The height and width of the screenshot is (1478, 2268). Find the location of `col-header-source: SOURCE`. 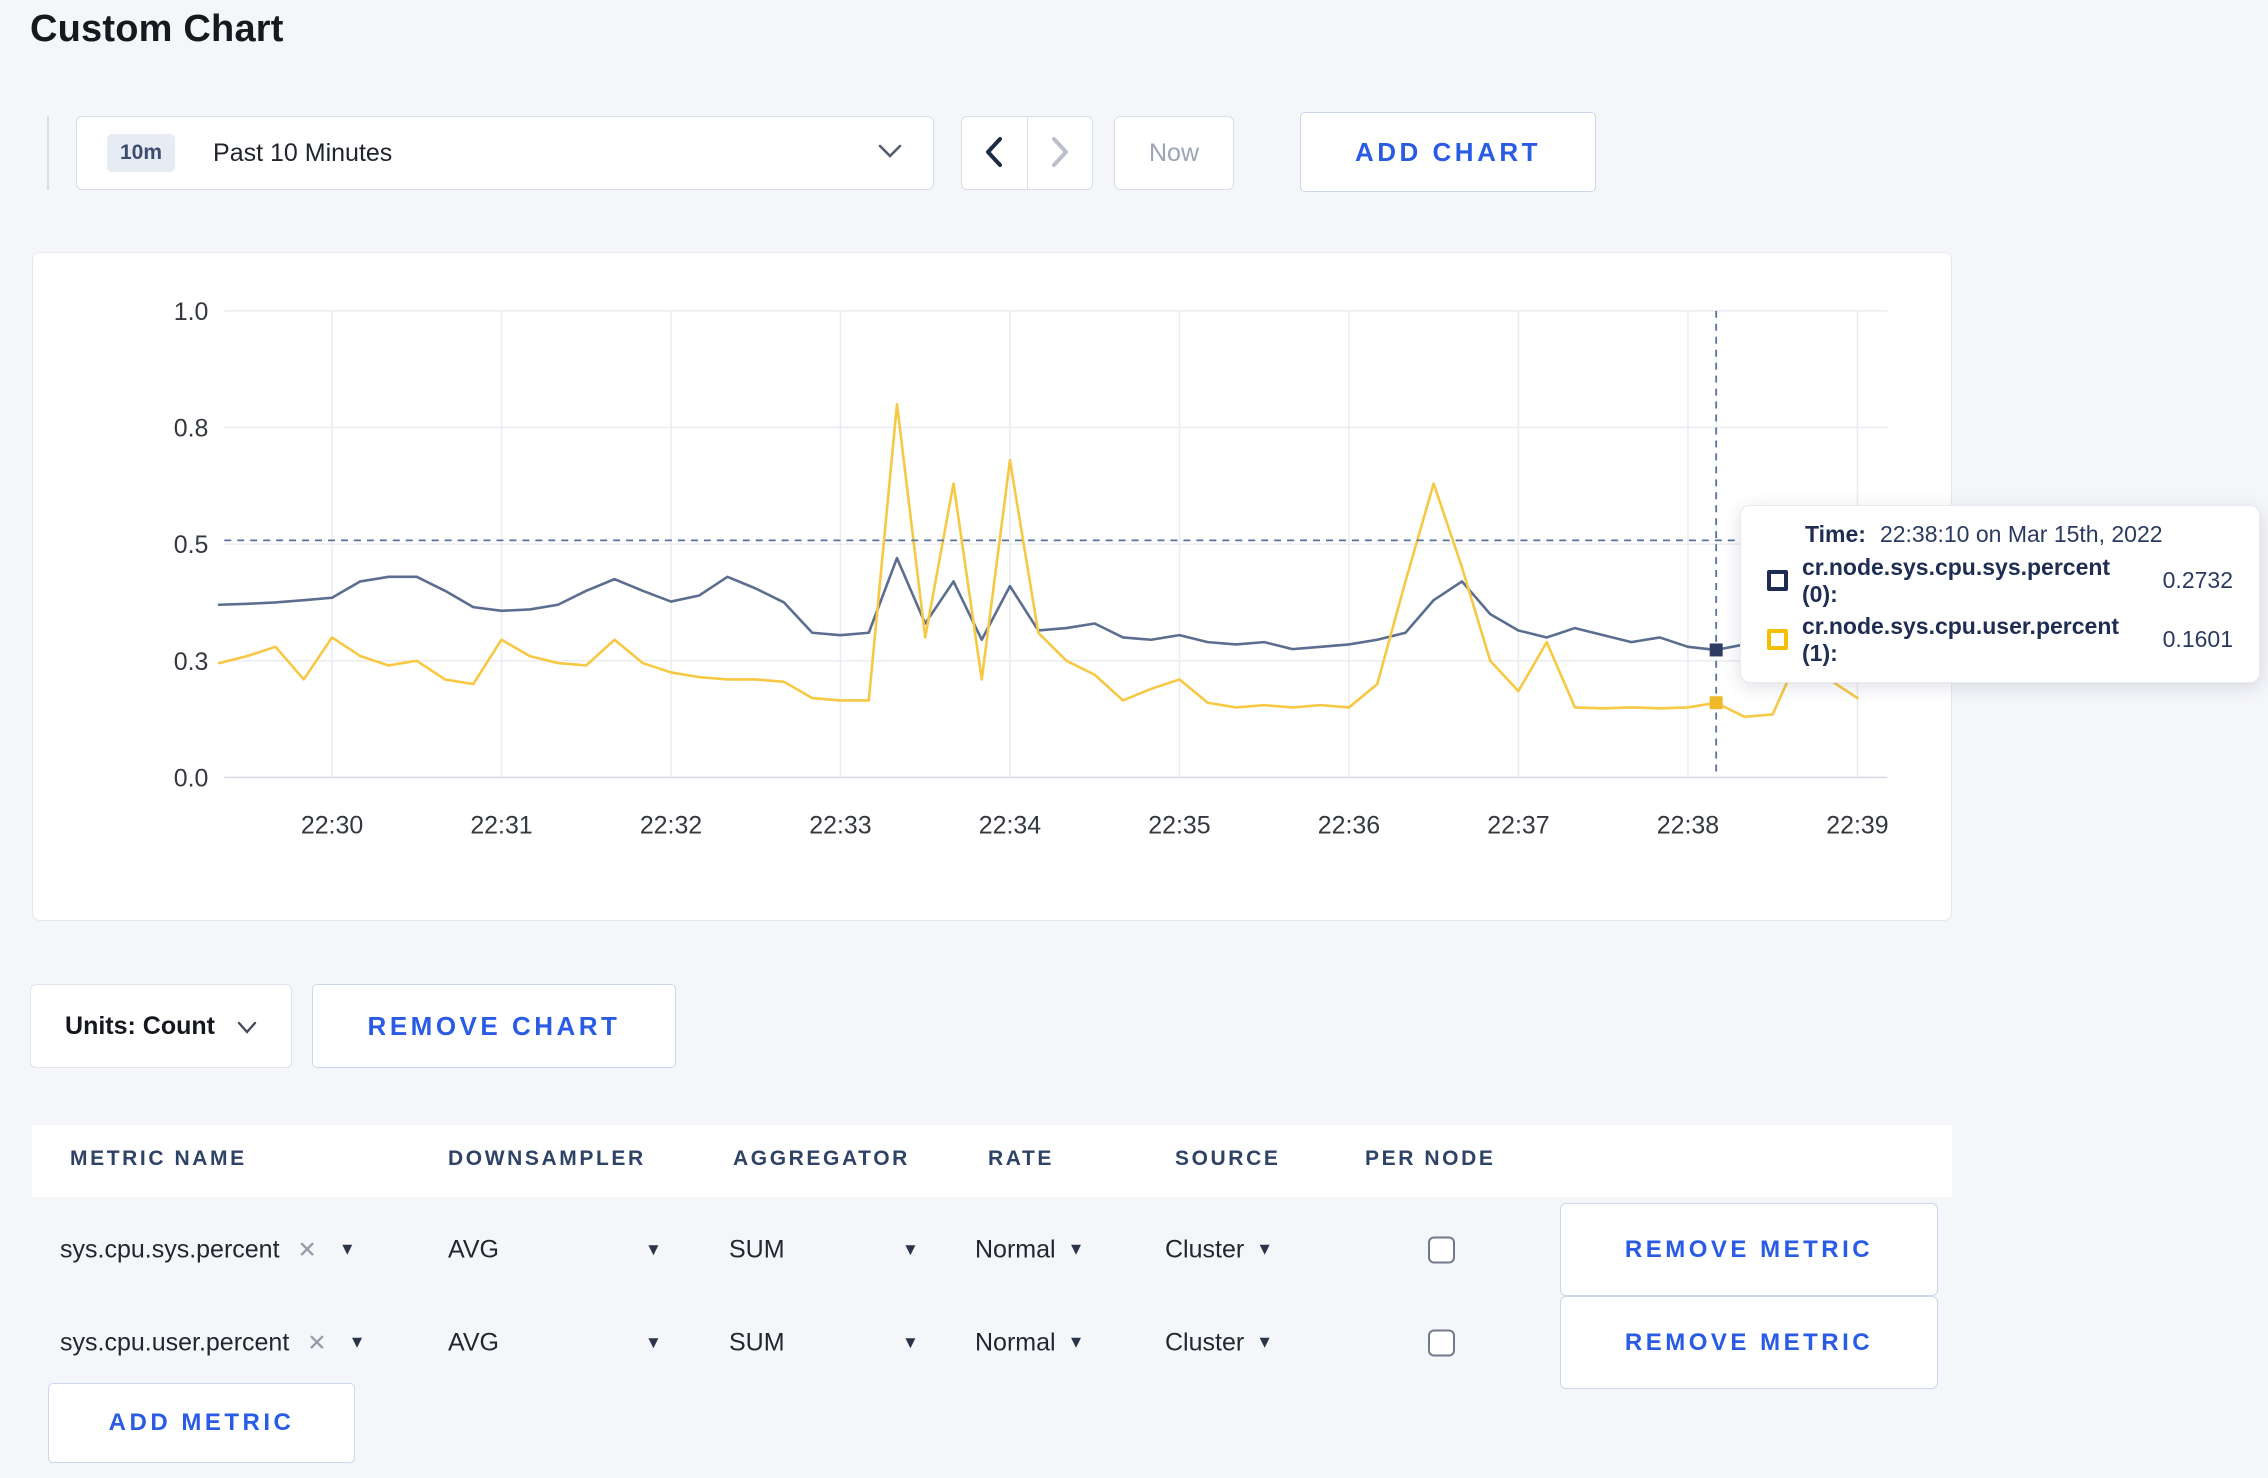

col-header-source: SOURCE is located at coordinates (1228, 1158).